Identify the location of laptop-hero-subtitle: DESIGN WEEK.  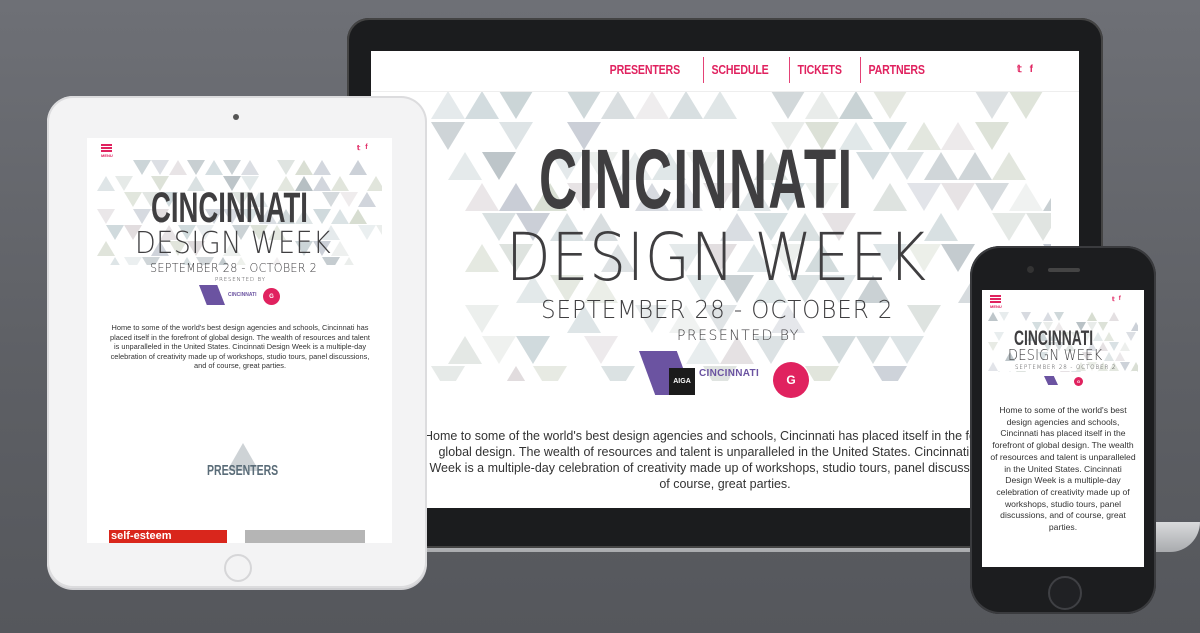
(716, 257).